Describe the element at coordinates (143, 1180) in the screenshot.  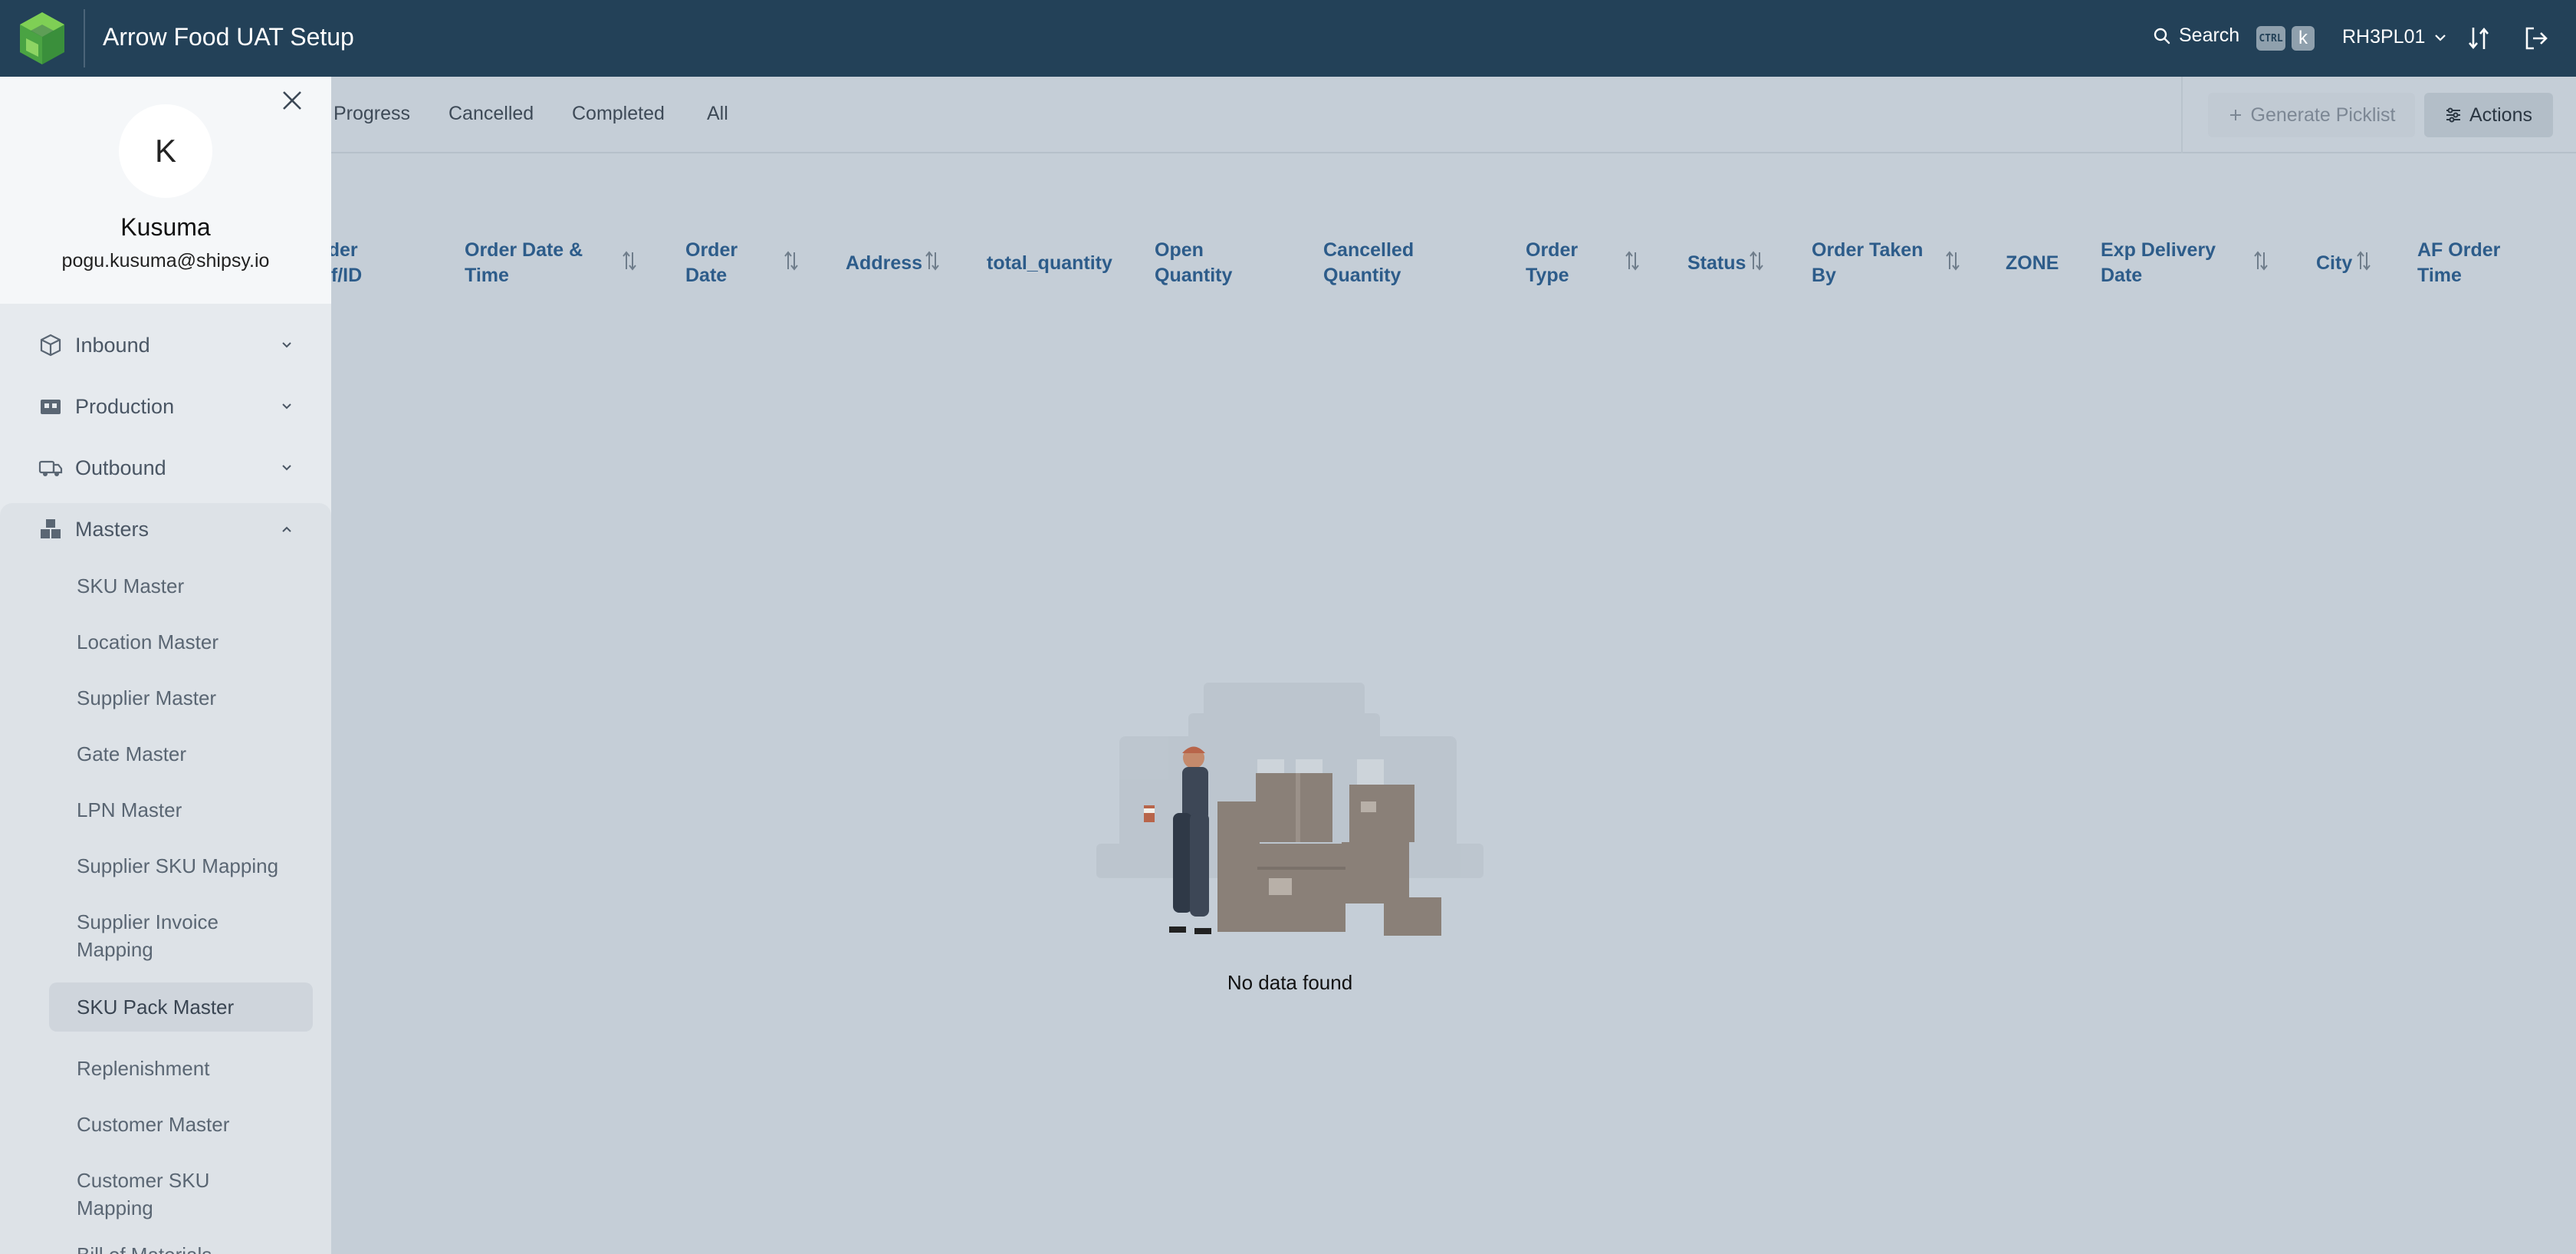
I see `sidebar-subitem-label: Customer SKU` at that location.